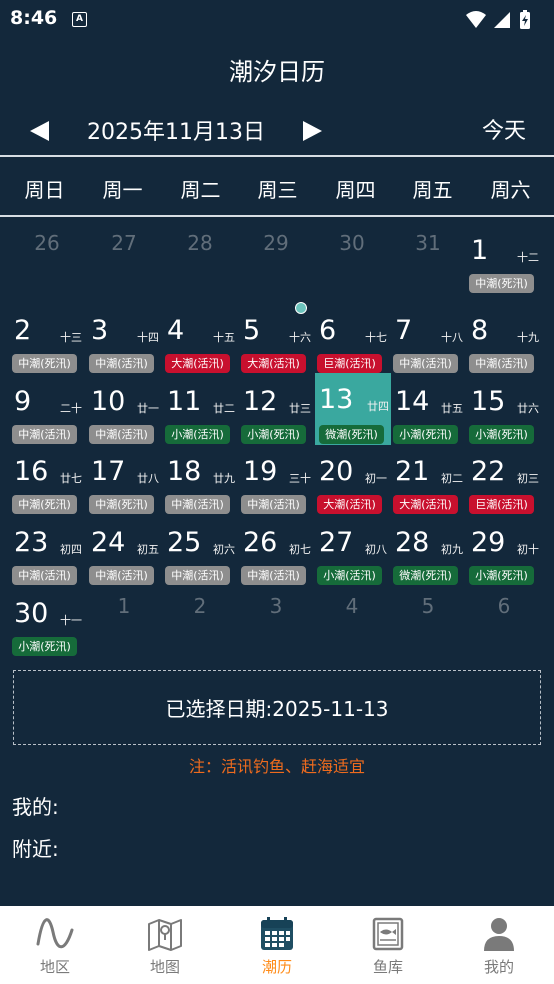 This screenshot has width=554, height=984. Describe the element at coordinates (452, 337) in the screenshot. I see `lunar-date: 十八` at that location.